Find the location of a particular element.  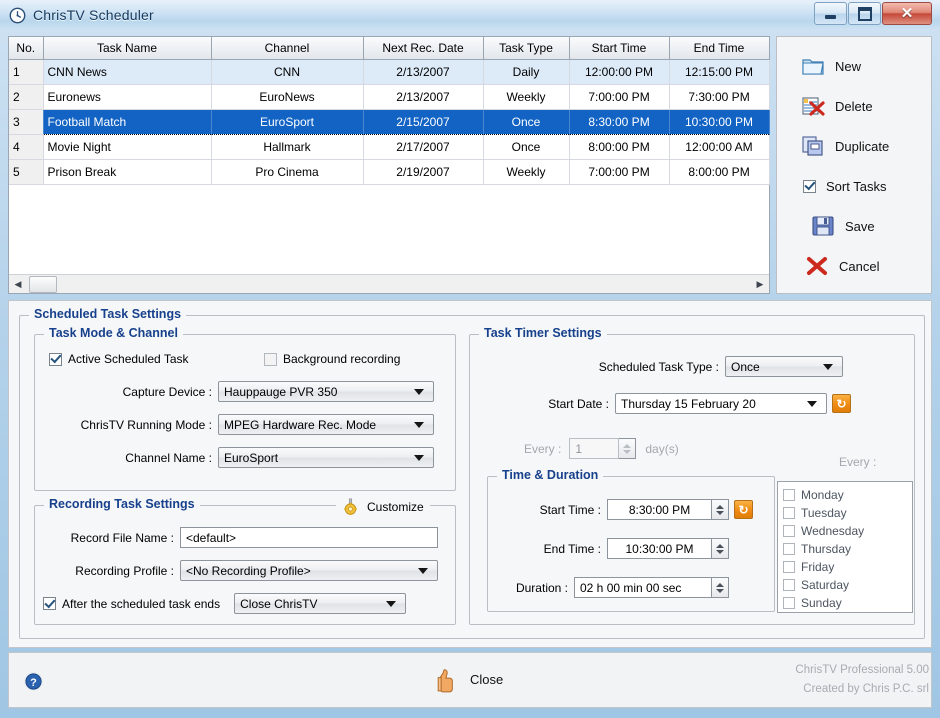

weekday-checkbox-thursday is located at coordinates (789, 549).